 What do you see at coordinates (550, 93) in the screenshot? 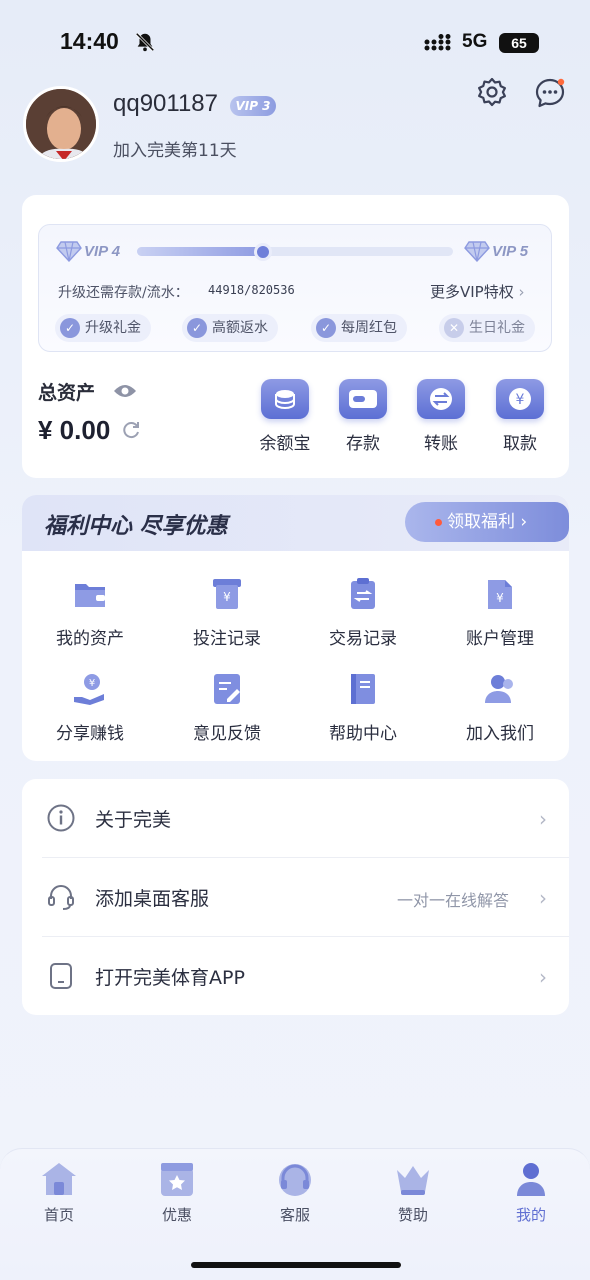
I see `chat-icon` at bounding box center [550, 93].